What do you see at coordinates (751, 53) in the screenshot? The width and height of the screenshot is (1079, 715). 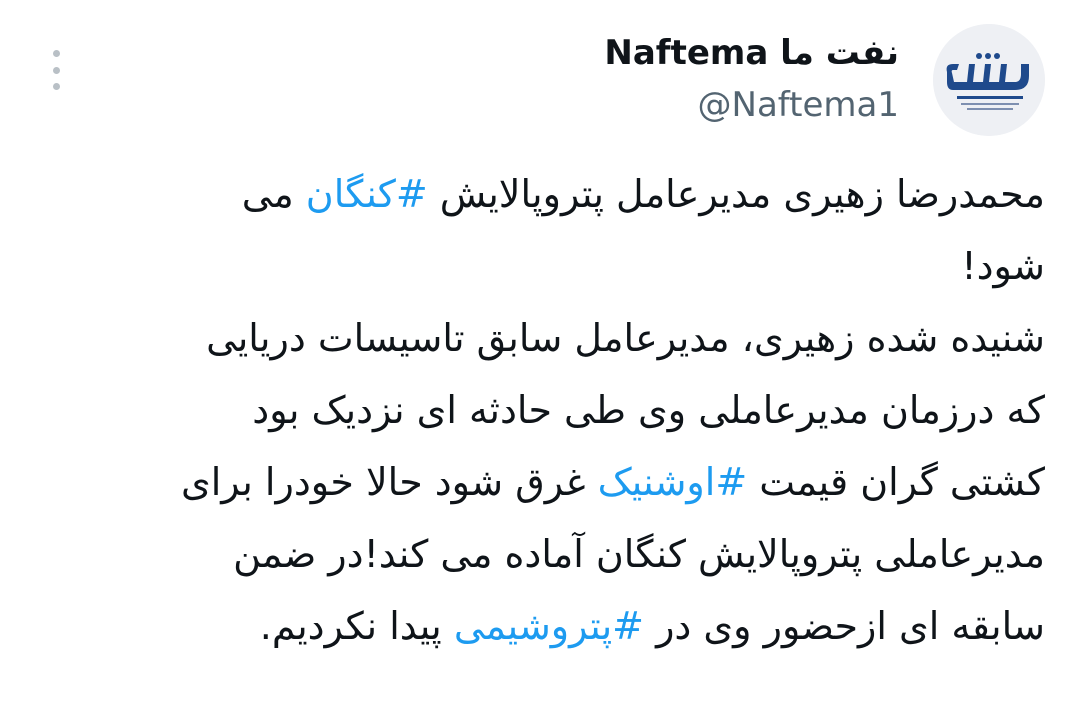 I see `display-name: نفت ما Naftema` at bounding box center [751, 53].